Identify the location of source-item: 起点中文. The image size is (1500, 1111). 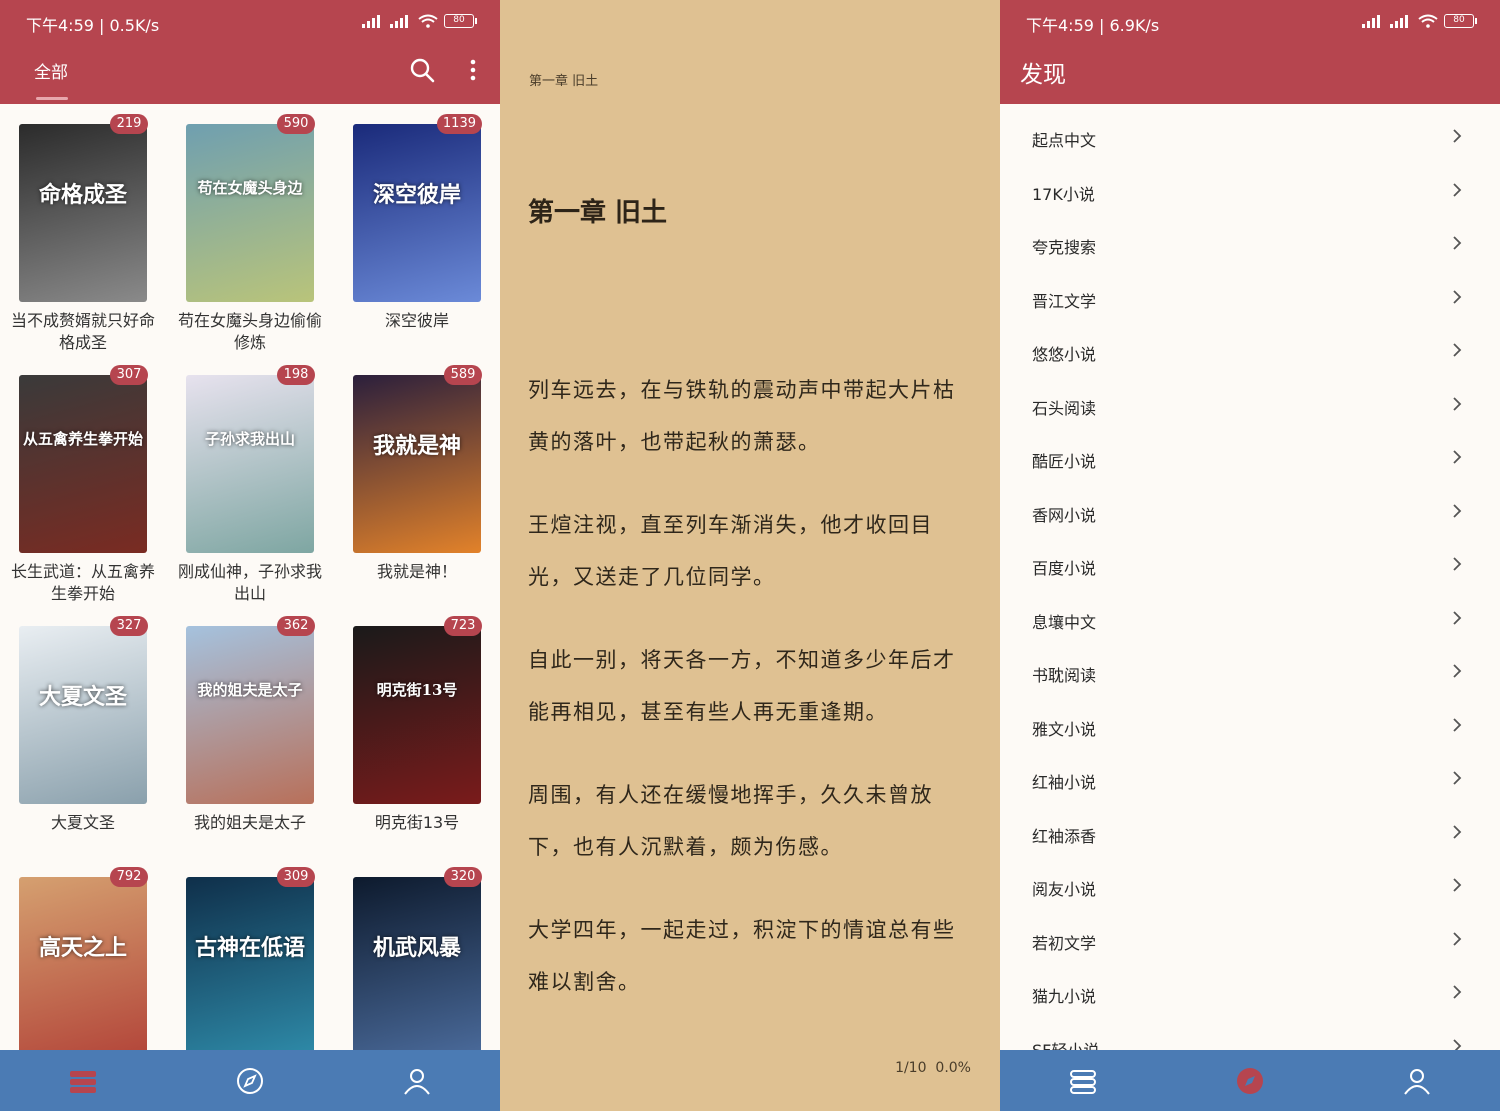
(1250, 131).